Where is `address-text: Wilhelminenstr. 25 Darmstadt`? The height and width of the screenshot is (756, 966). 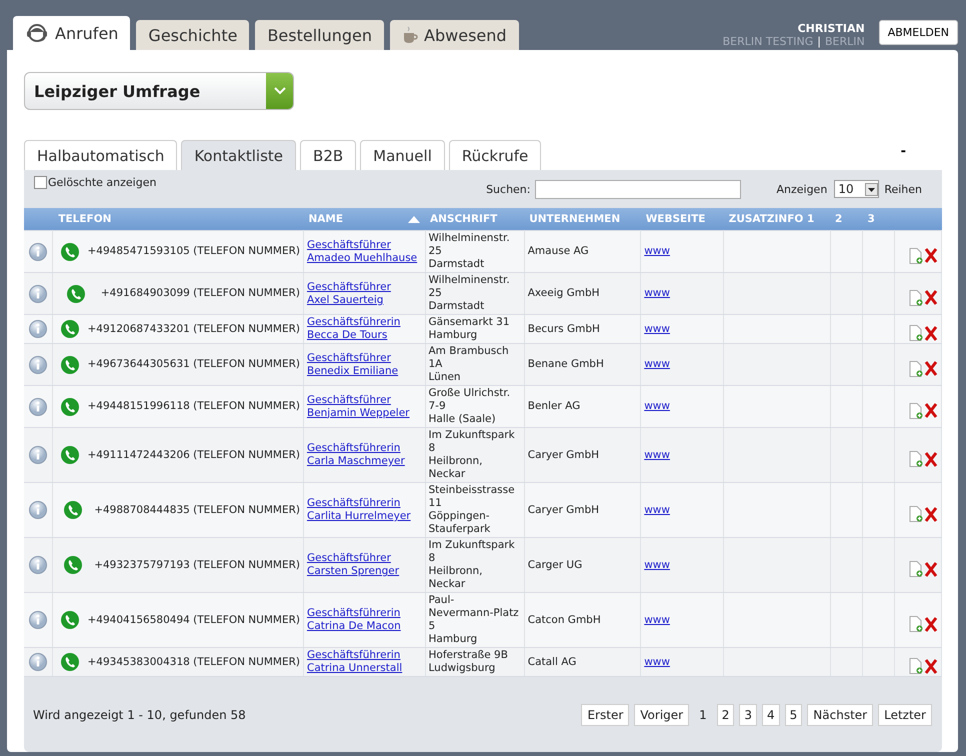
address-text: Wilhelminenstr. 25 Darmstadt is located at coordinates (469, 294).